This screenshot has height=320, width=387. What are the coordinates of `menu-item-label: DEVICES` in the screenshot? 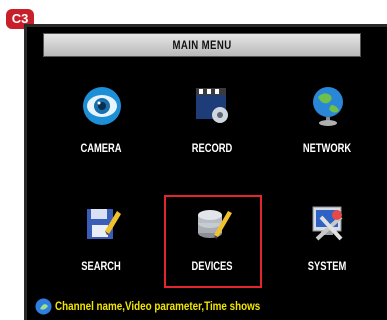 It's located at (212, 266).